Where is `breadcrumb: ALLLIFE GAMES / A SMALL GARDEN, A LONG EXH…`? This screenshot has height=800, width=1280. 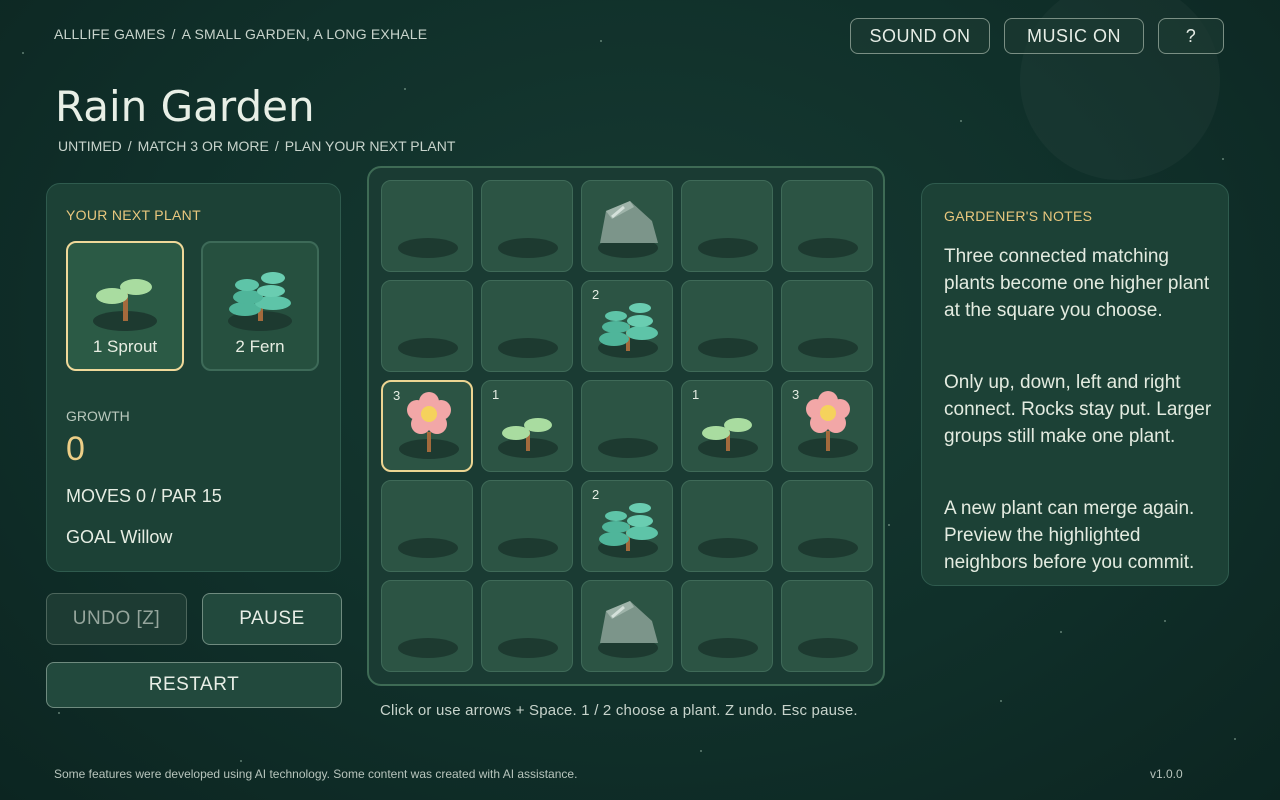 breadcrumb: ALLLIFE GAMES / A SMALL GARDEN, A LONG EXH… is located at coordinates (240, 34).